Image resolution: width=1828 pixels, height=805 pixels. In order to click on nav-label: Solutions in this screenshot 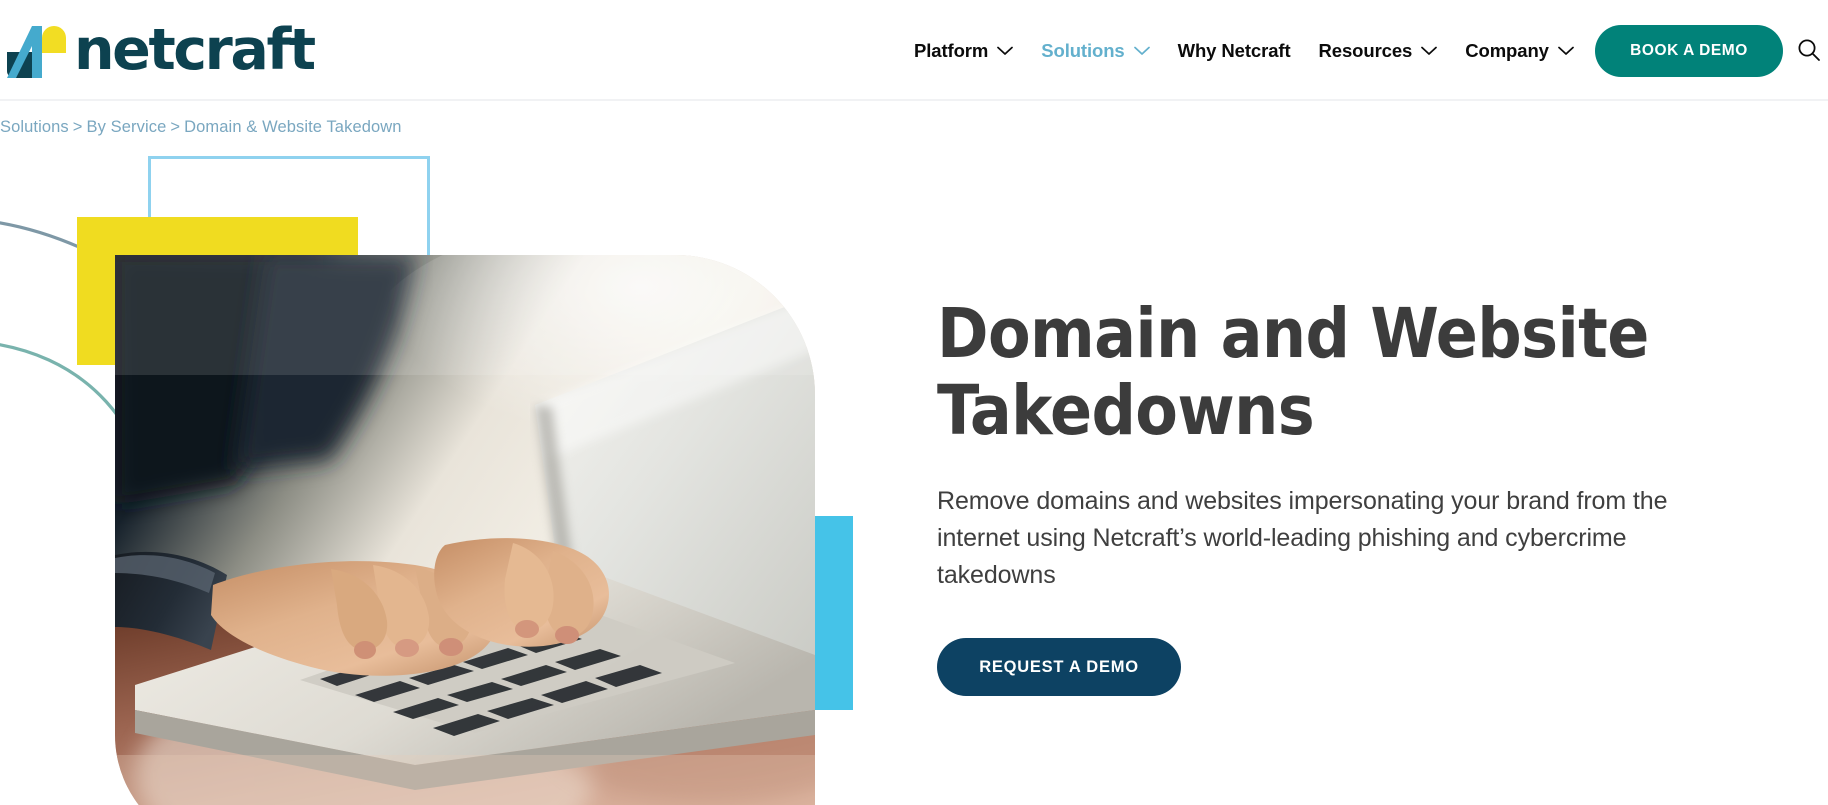, I will do `click(1083, 50)`.